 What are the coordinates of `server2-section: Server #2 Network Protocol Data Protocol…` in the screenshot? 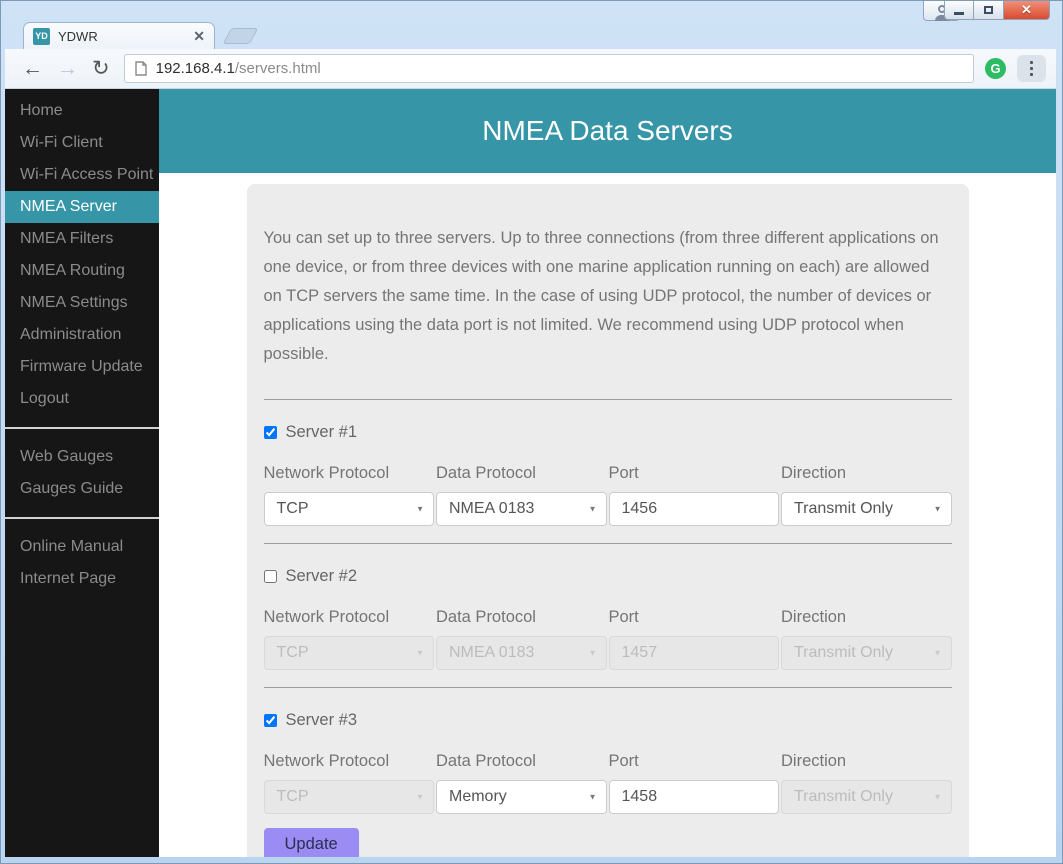 It's located at (607, 627).